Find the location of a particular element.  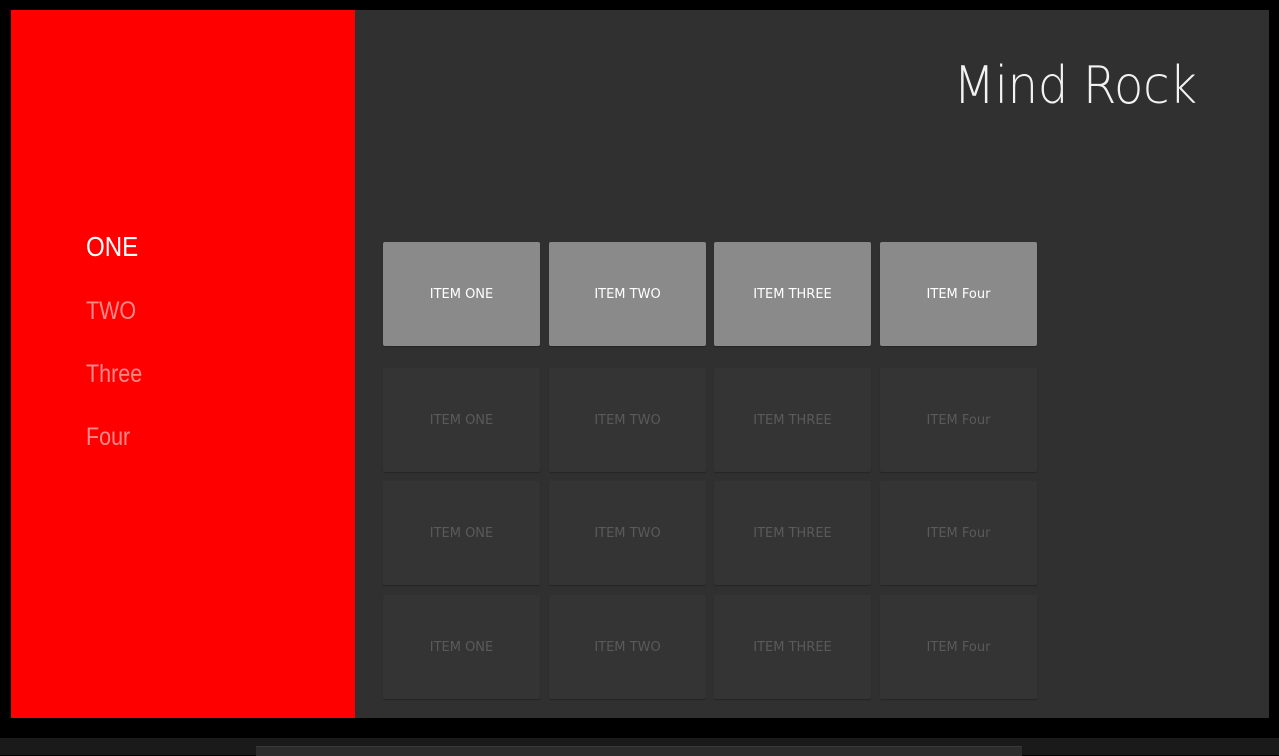

card-row2-item-four: ITEM Four is located at coordinates (958, 420).